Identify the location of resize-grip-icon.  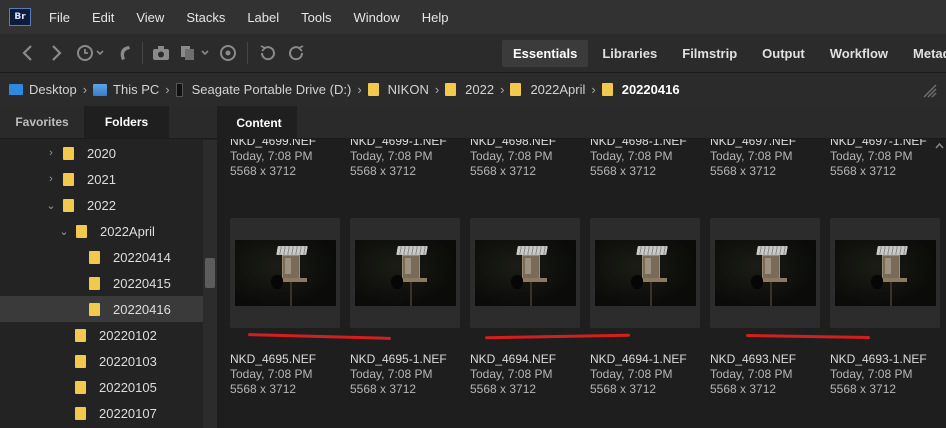
(929, 90).